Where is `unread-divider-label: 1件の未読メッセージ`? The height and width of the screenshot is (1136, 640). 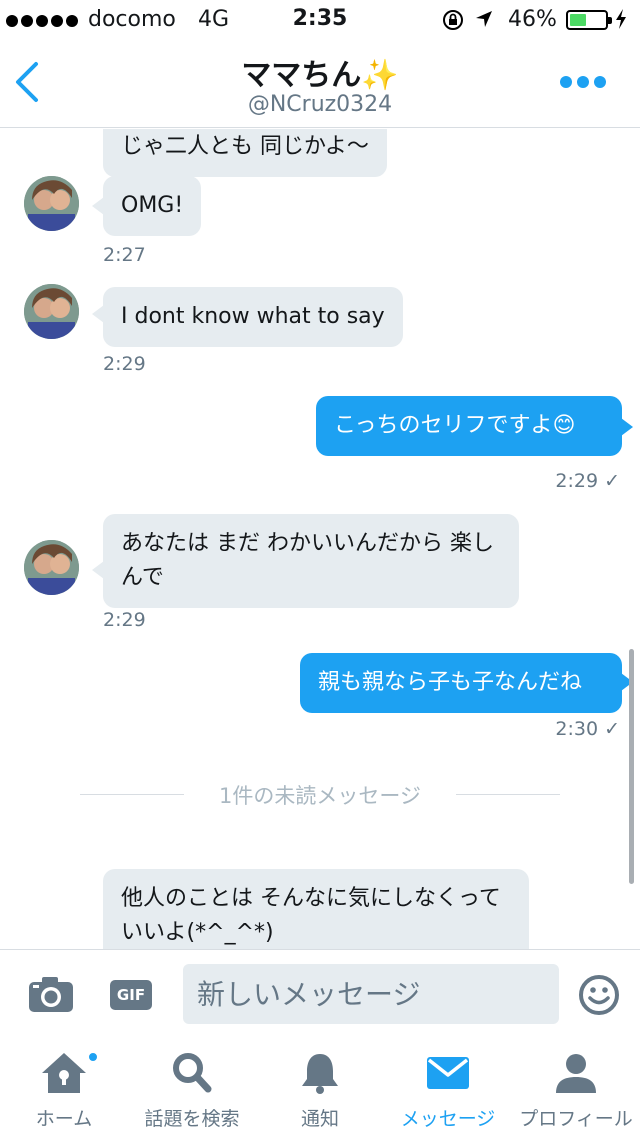
unread-divider-label: 1件の未読メッセージ is located at coordinates (320, 796).